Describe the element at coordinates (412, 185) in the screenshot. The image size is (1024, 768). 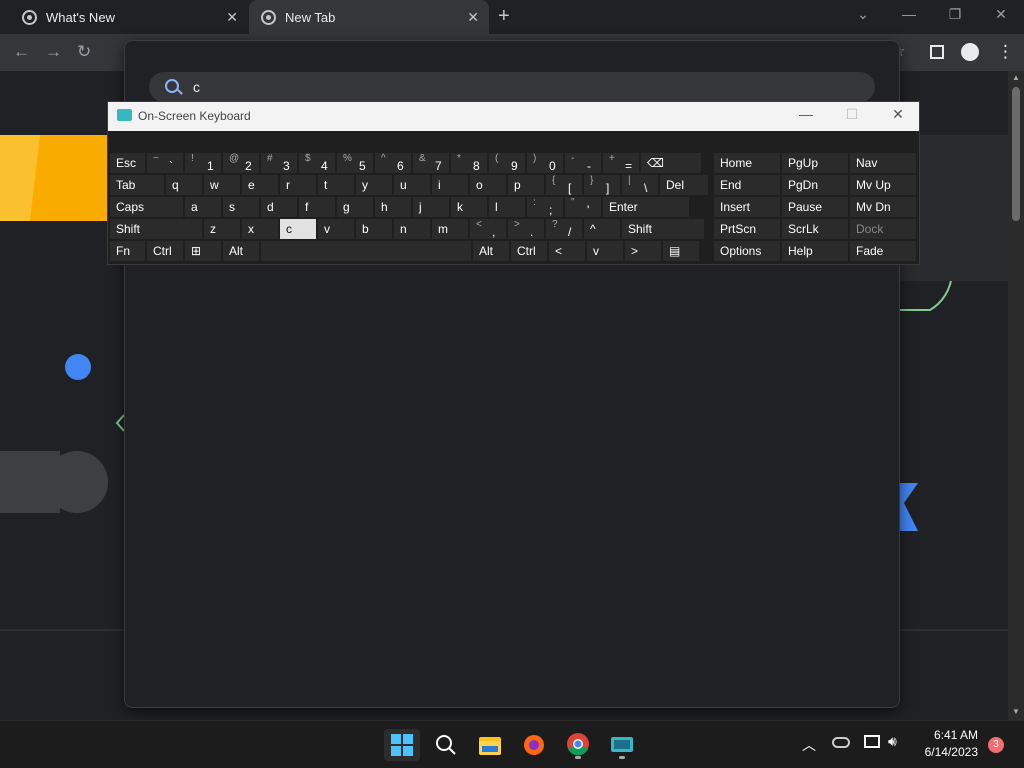
I see `key-u: u` at that location.